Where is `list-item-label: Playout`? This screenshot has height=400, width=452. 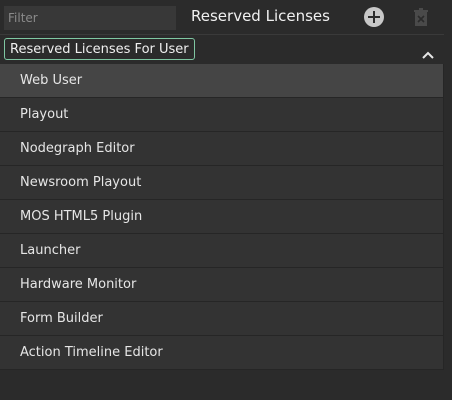
list-item-label: Playout is located at coordinates (44, 114).